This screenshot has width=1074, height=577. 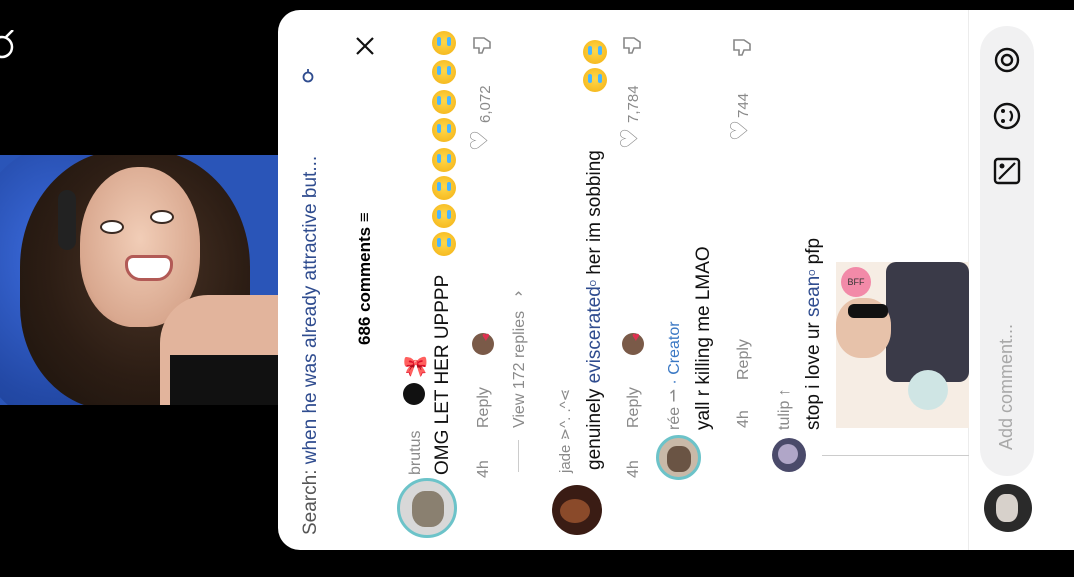 What do you see at coordinates (703, 338) in the screenshot?
I see `comment-text: yall r killing me LMAO` at bounding box center [703, 338].